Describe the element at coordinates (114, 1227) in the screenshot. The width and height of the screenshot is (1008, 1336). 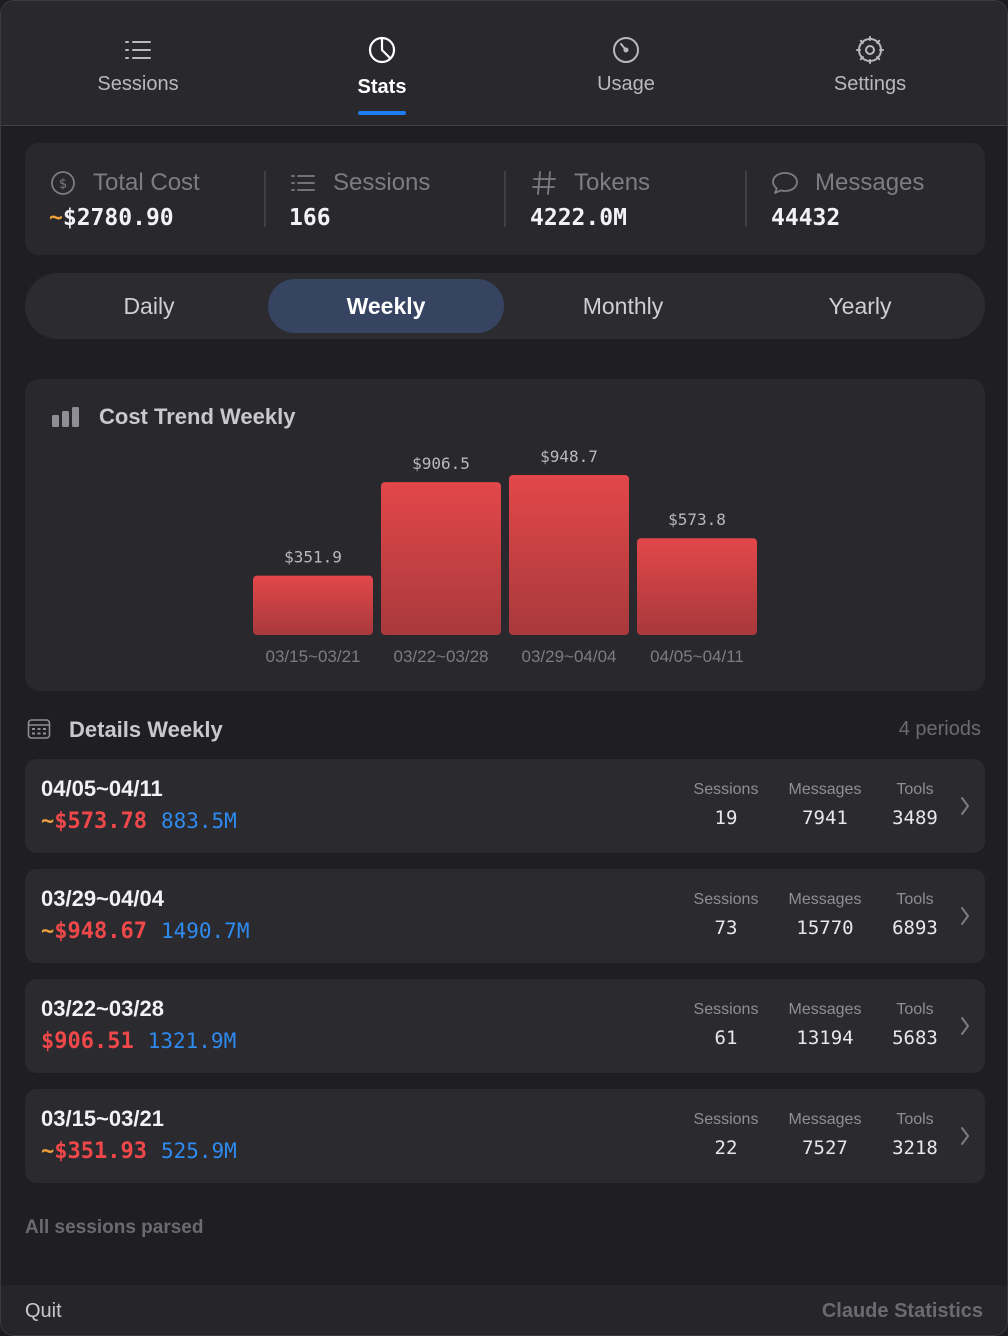
I see `parse-status: All sessions parsed` at that location.